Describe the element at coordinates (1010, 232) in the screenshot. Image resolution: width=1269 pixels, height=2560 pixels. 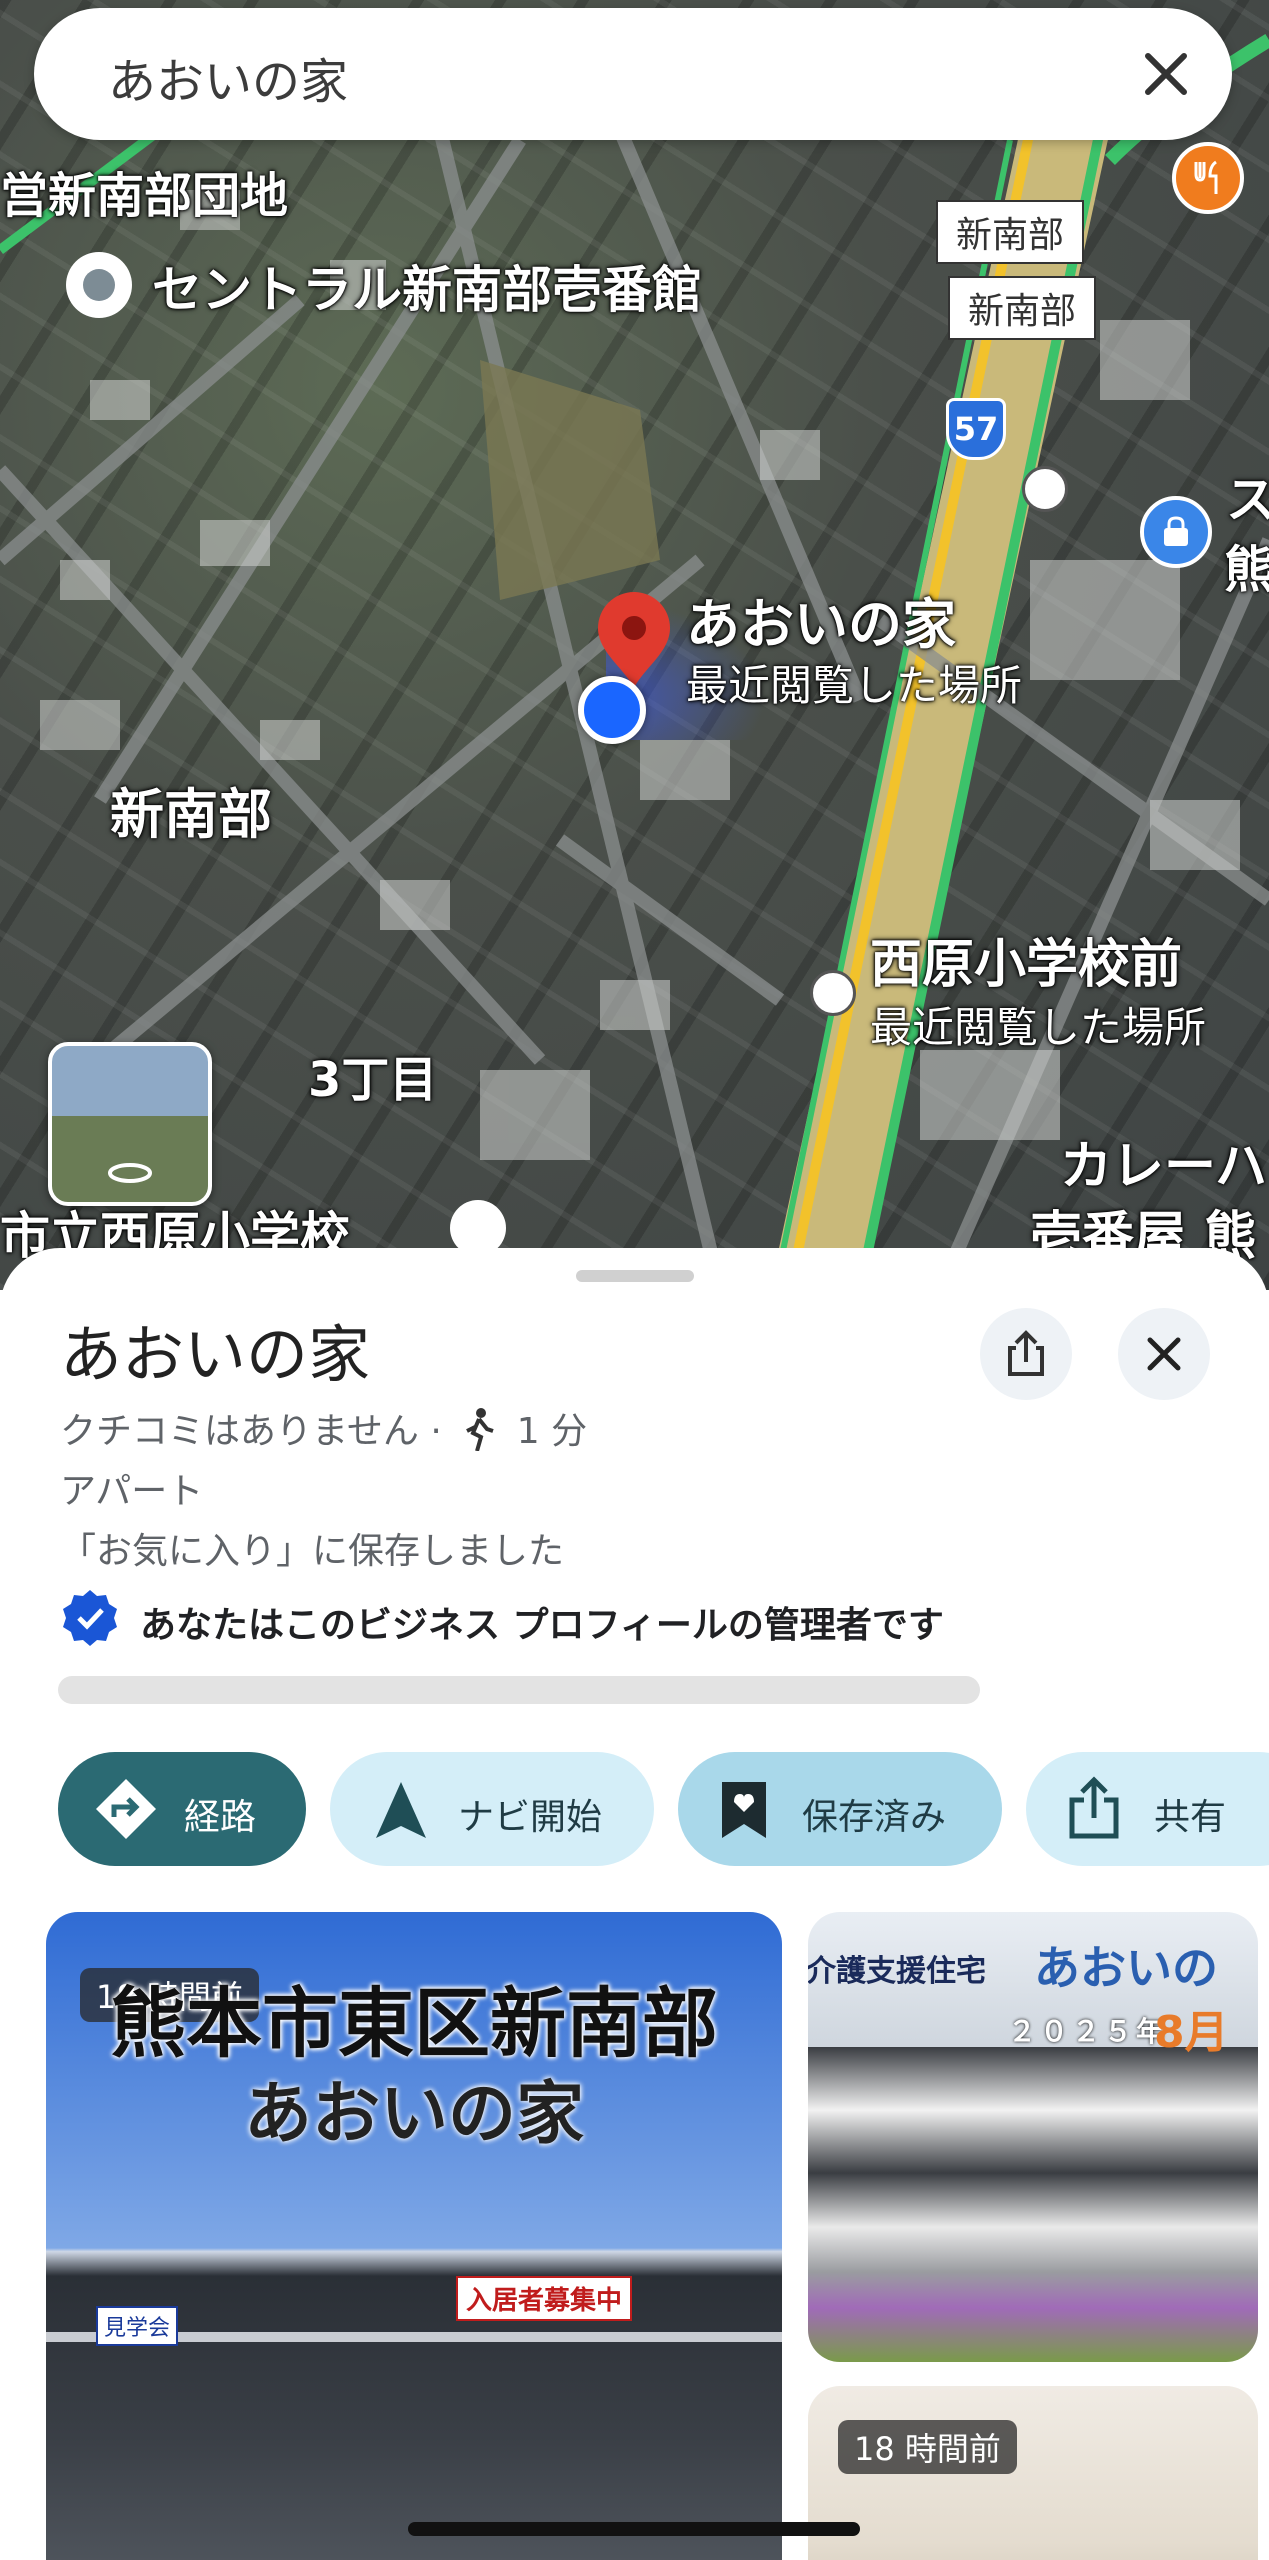
I see `station-label-1: 新南部` at that location.